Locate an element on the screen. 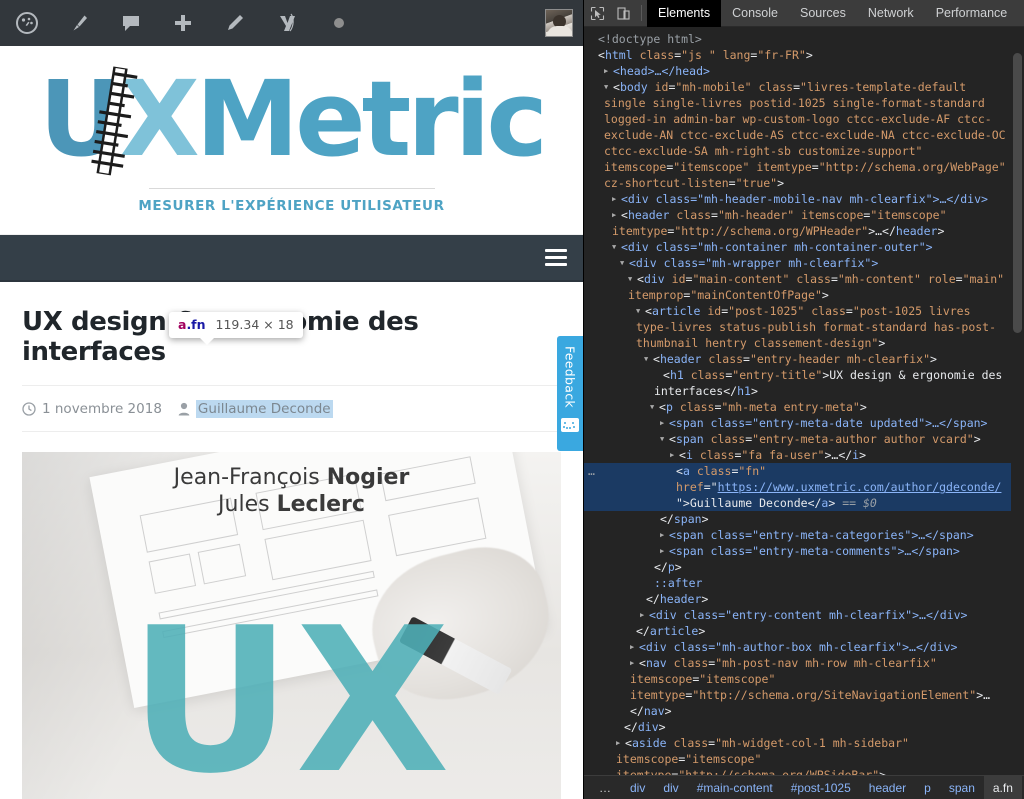 This screenshot has height=799, width=1024. wp-admin-bar is located at coordinates (291, 23).